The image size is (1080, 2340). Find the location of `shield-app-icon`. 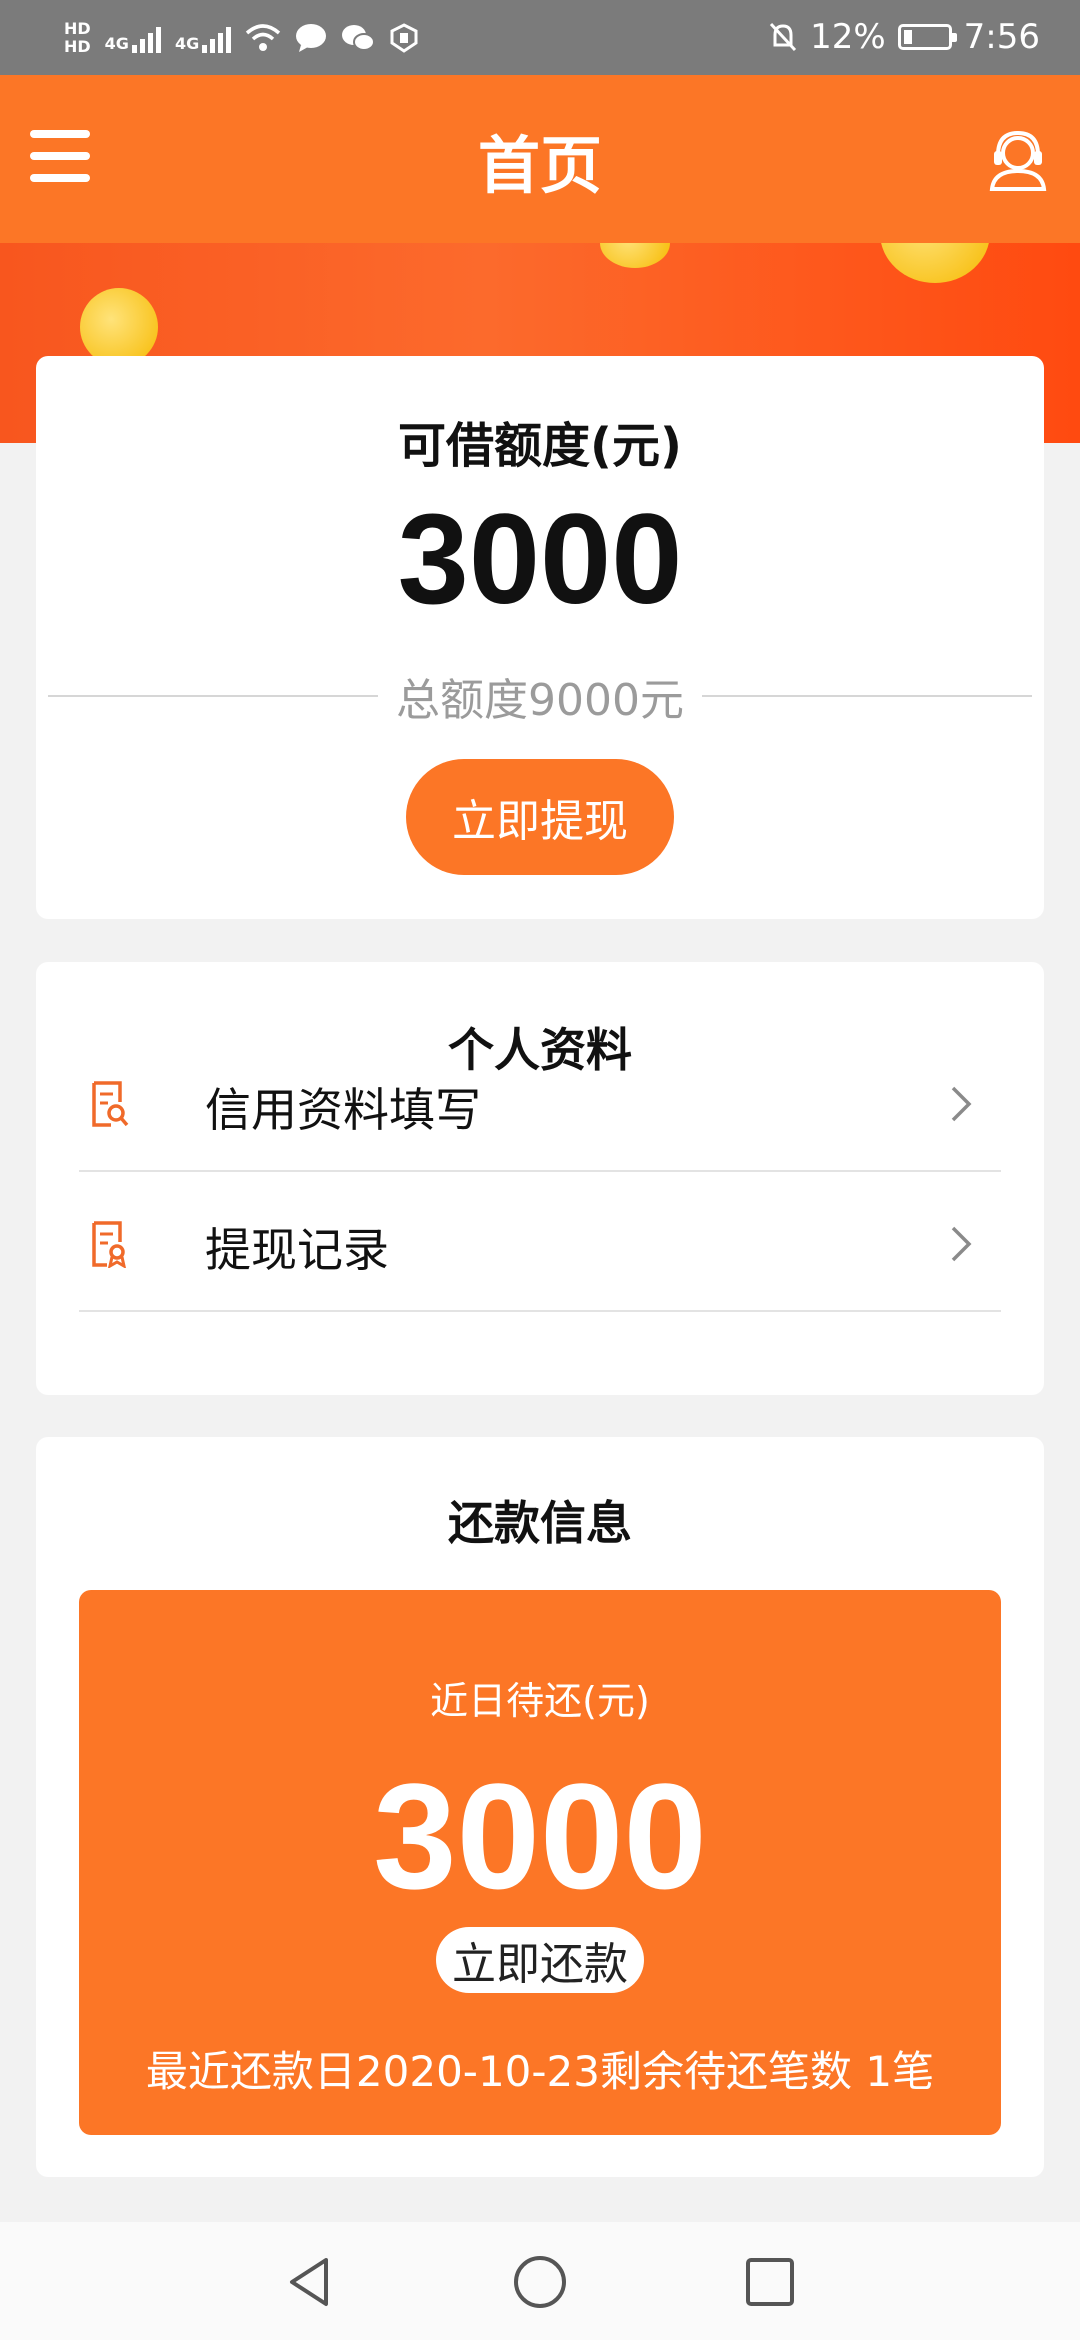

shield-app-icon is located at coordinates (404, 38).